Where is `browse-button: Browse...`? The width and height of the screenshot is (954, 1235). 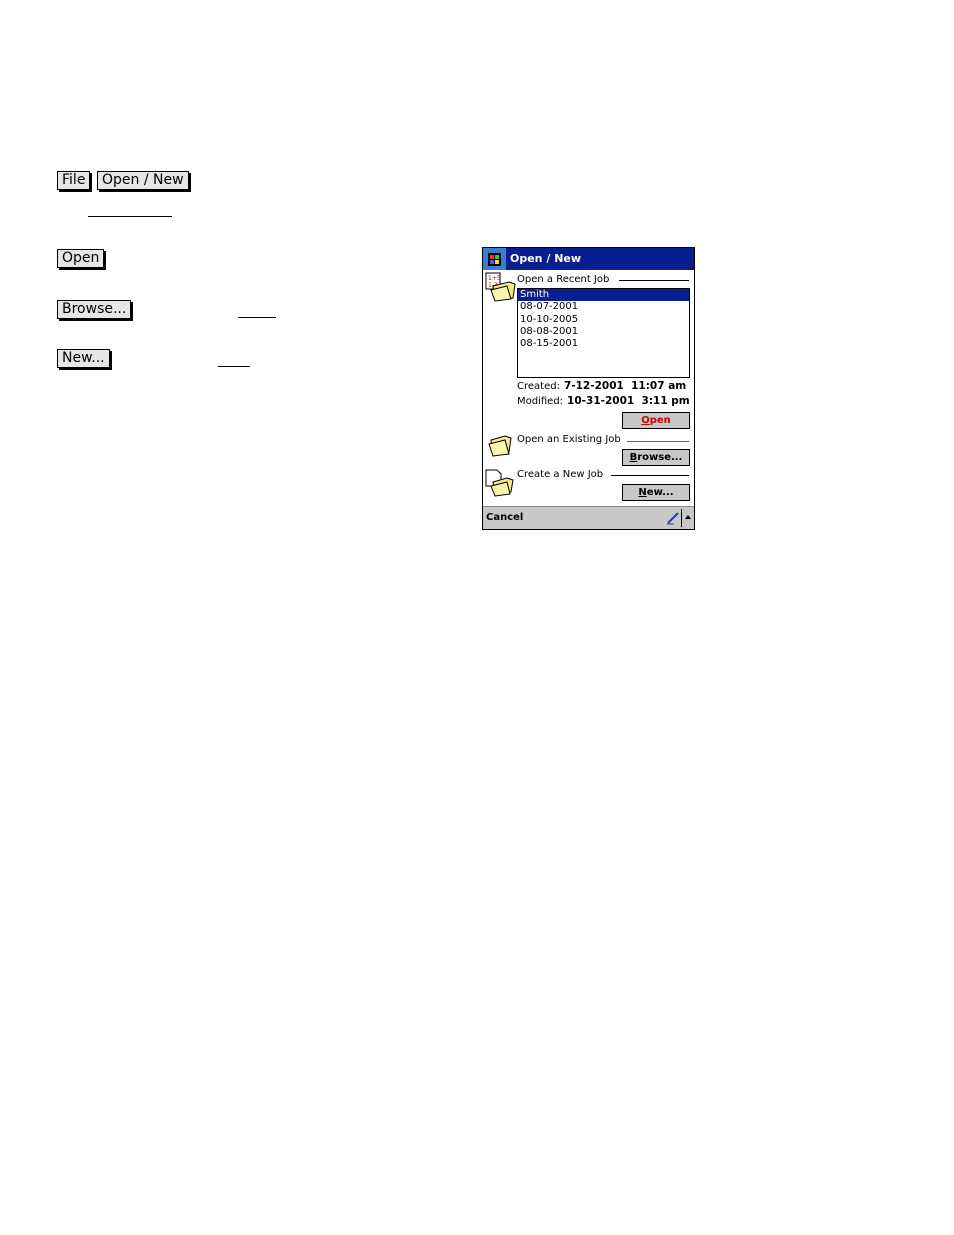 browse-button: Browse... is located at coordinates (656, 457).